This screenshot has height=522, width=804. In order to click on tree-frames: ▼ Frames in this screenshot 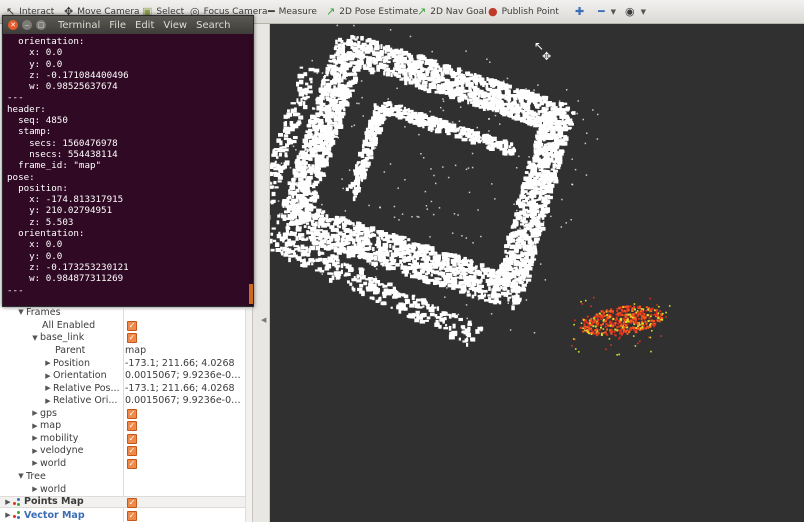, I will do `click(138, 312)`.